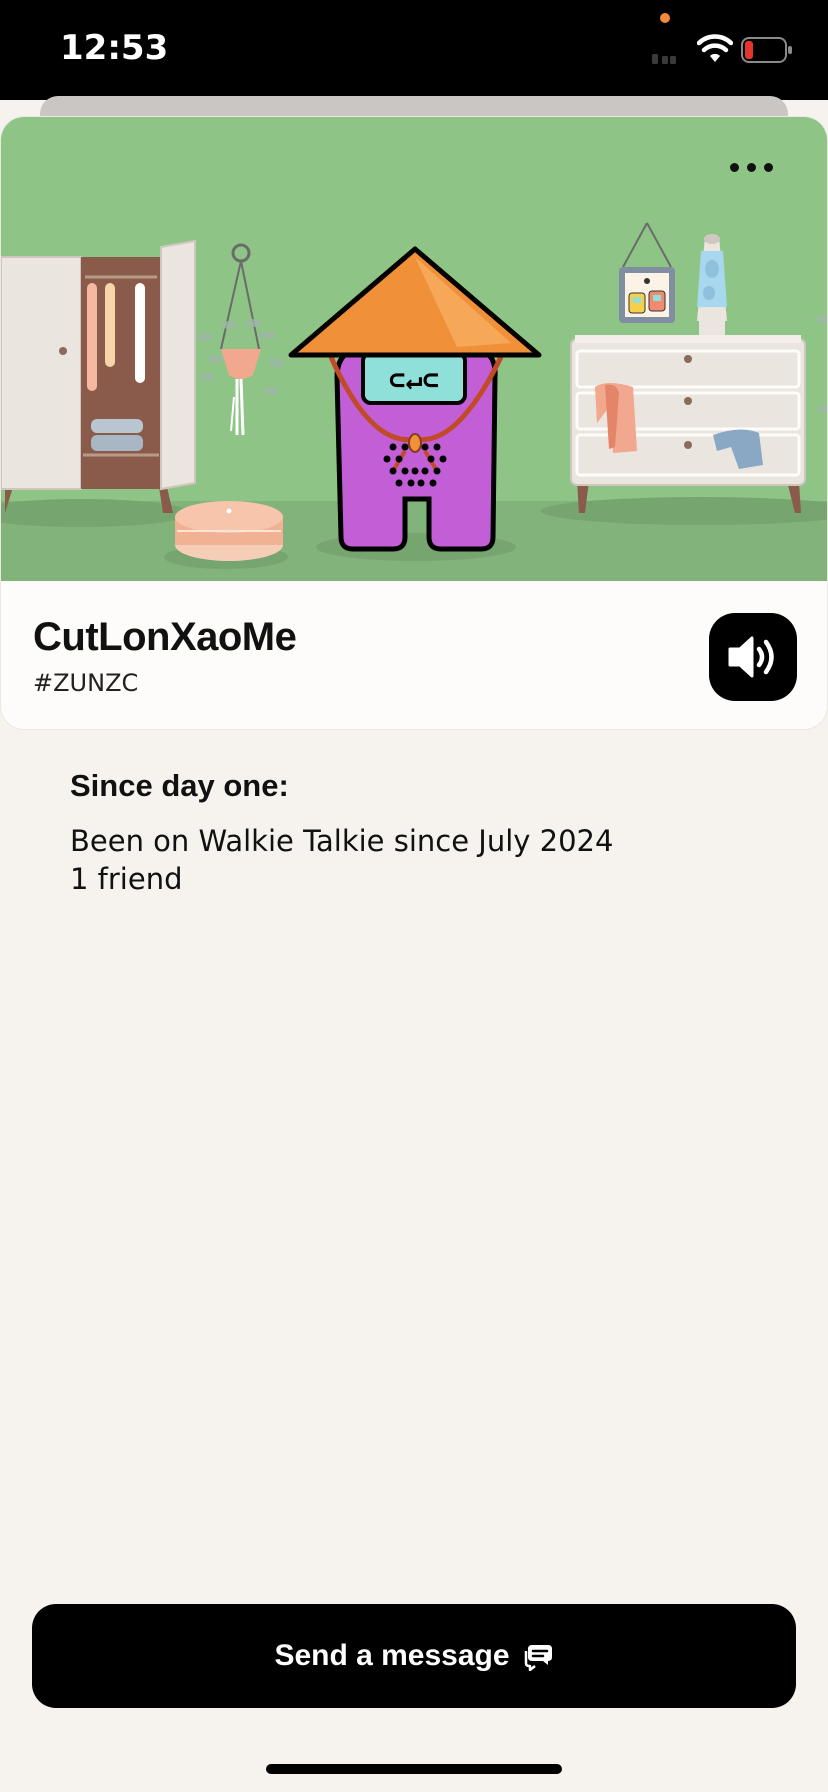 This screenshot has height=1792, width=828. Describe the element at coordinates (126, 879) in the screenshot. I see `friends-count-text: 1 friend` at that location.